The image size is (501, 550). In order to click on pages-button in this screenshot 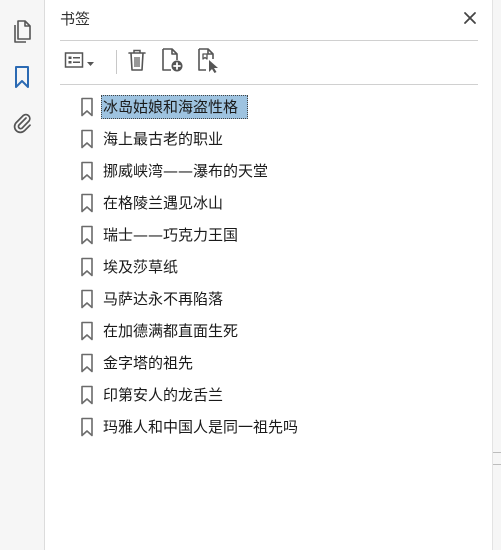, I will do `click(22, 33)`.